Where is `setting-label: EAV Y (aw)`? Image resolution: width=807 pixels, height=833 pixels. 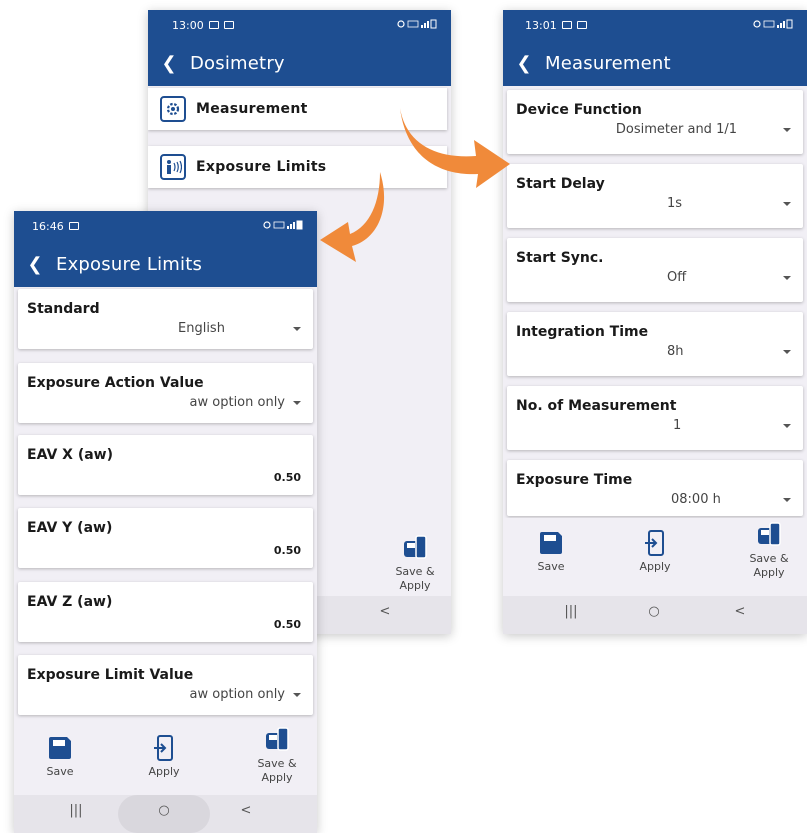
setting-label: EAV Y (aw) is located at coordinates (70, 528).